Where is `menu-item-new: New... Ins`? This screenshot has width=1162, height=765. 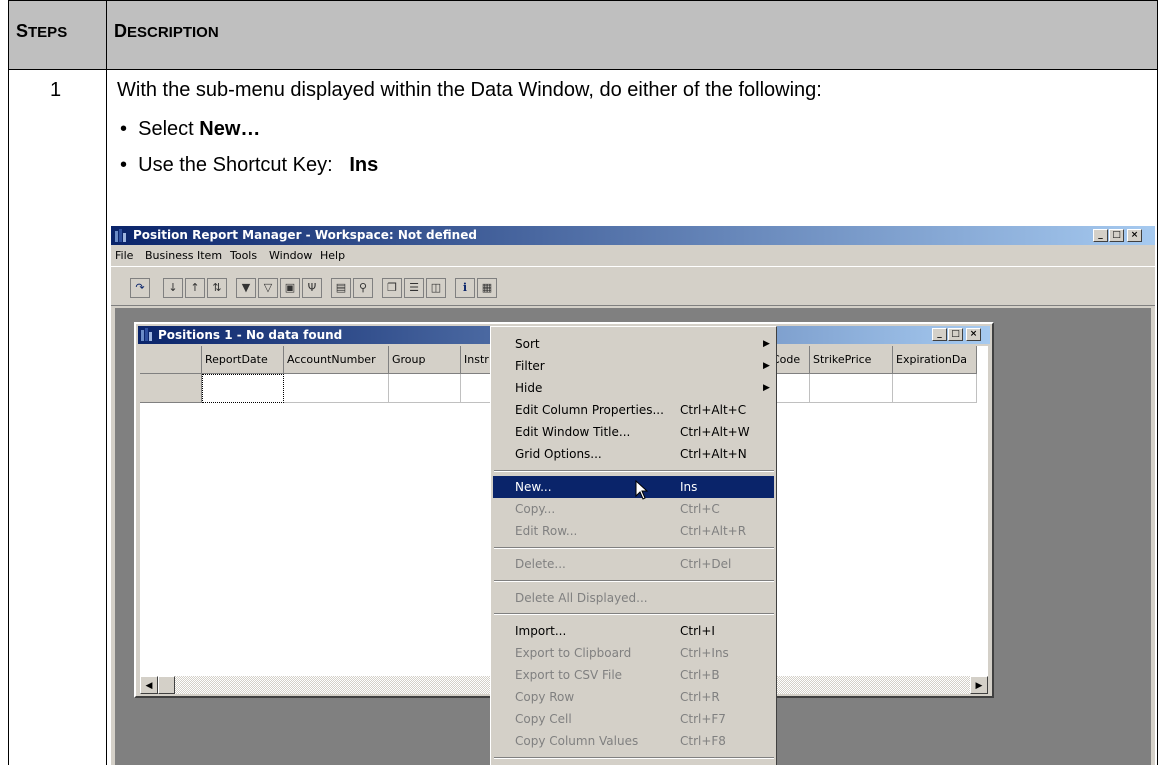 menu-item-new: New... Ins is located at coordinates (633, 488).